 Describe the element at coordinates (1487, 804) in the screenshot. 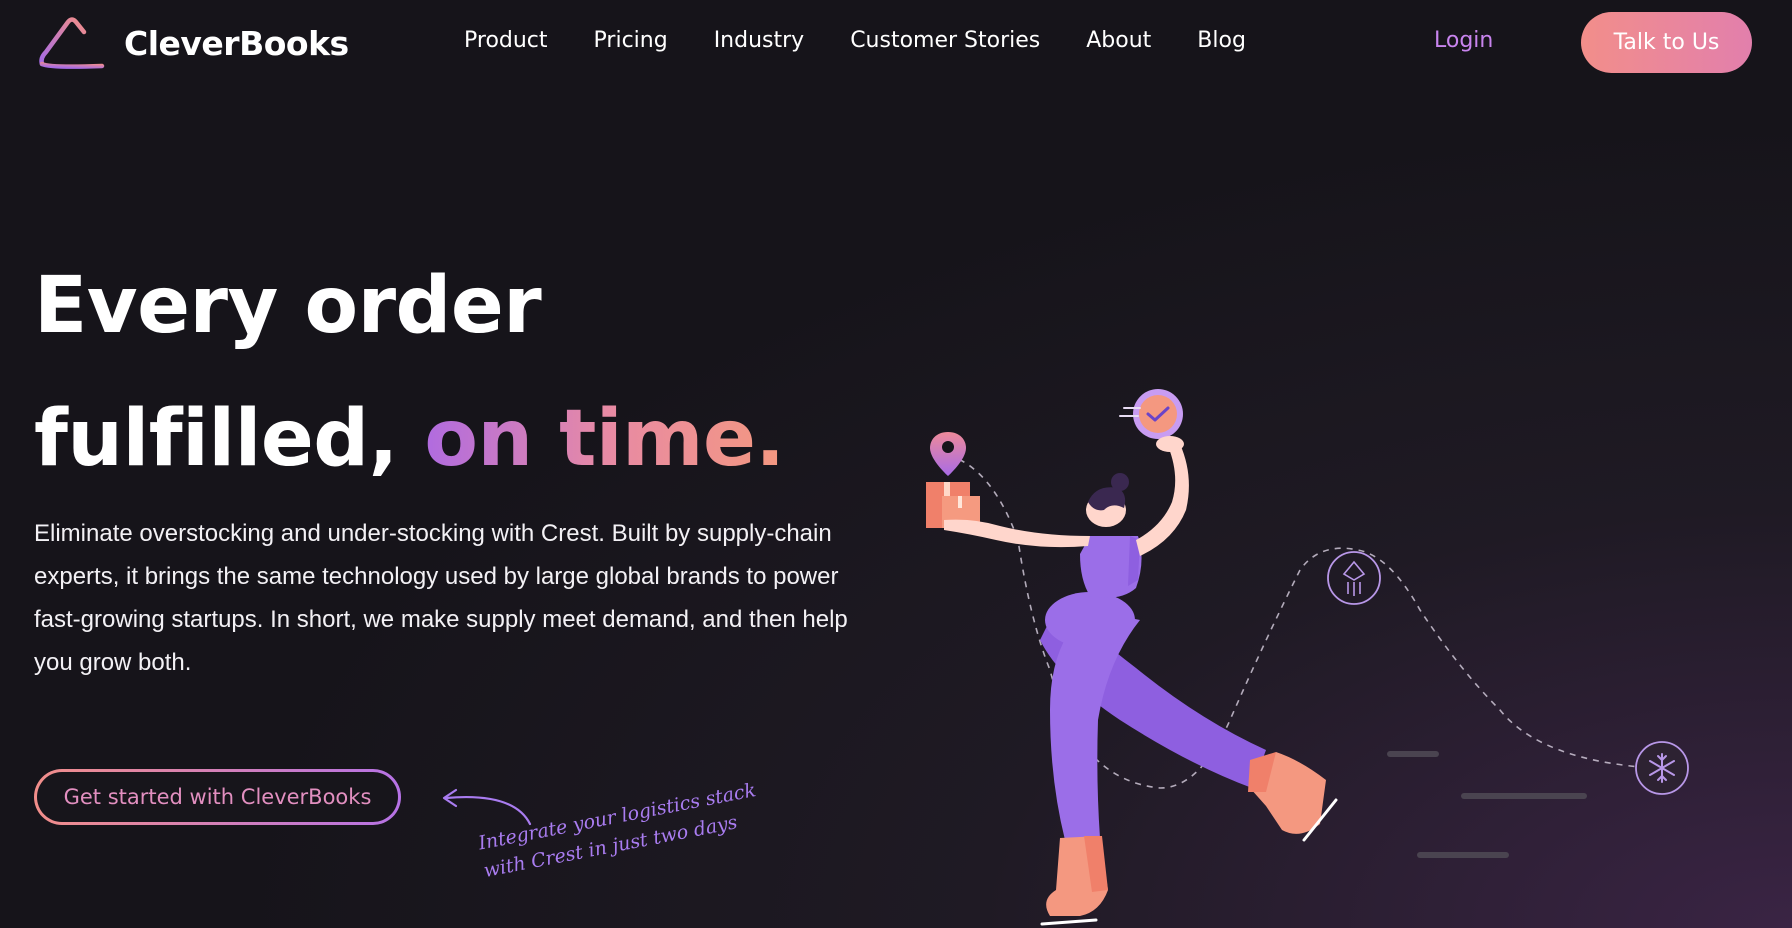

I see `speed-lines` at that location.